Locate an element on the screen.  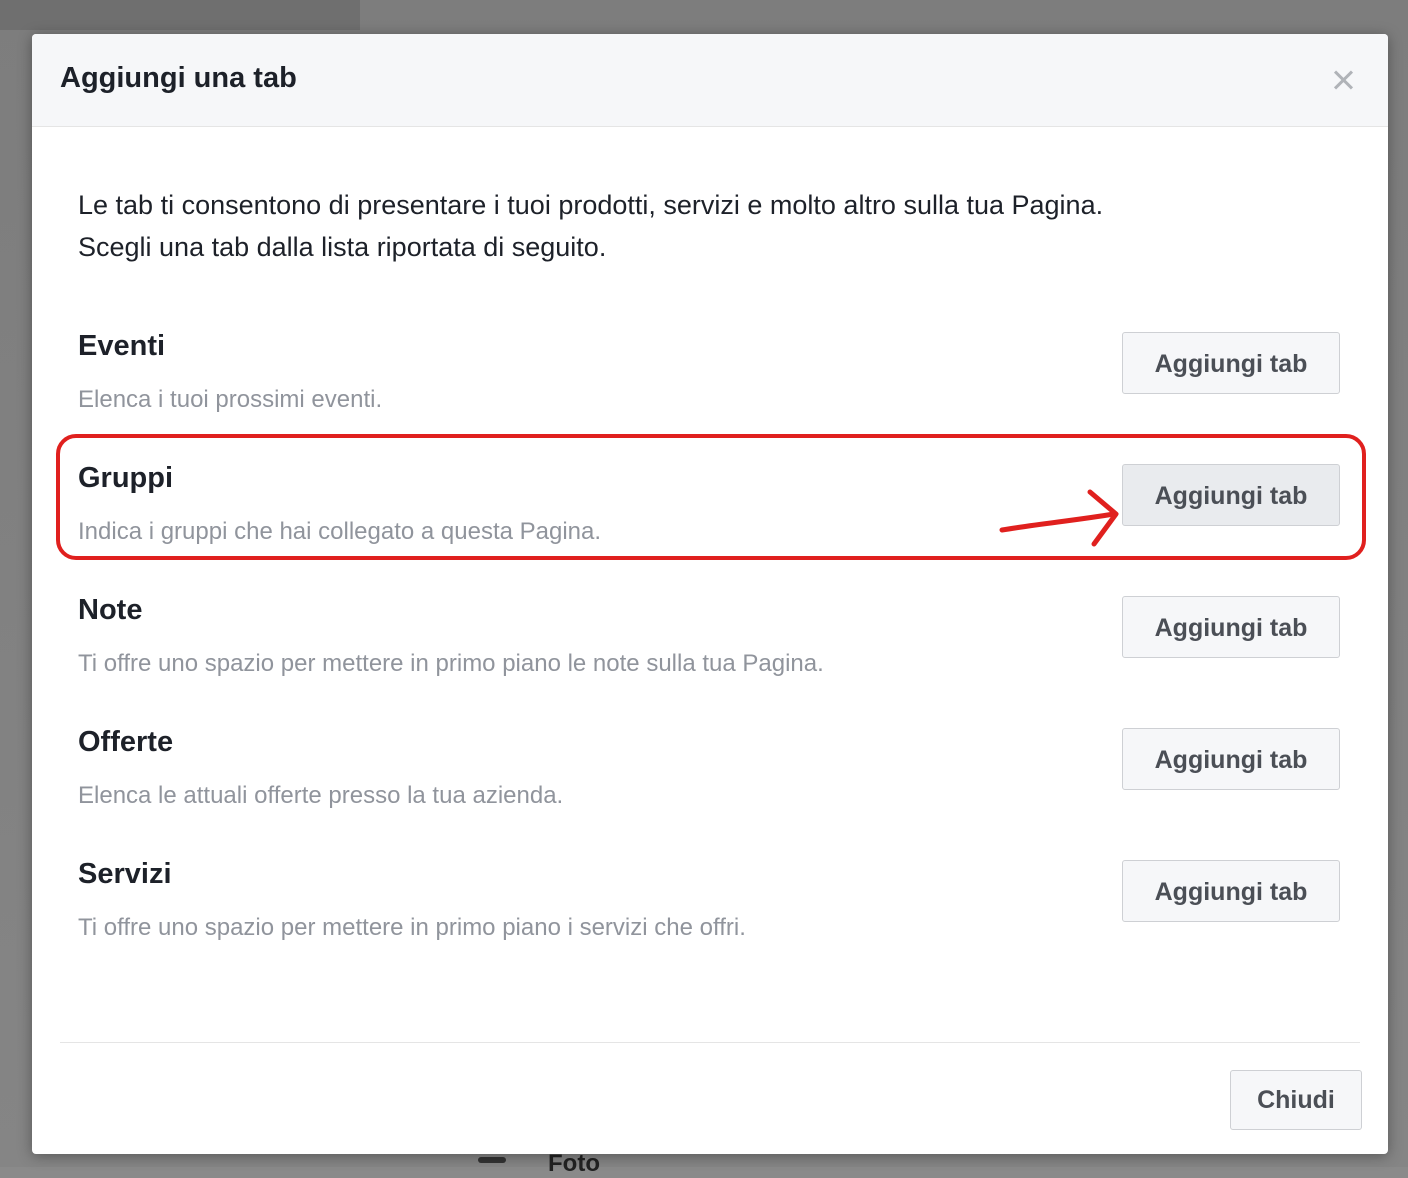
dialog-header: Aggiungi una tab is located at coordinates (710, 80).